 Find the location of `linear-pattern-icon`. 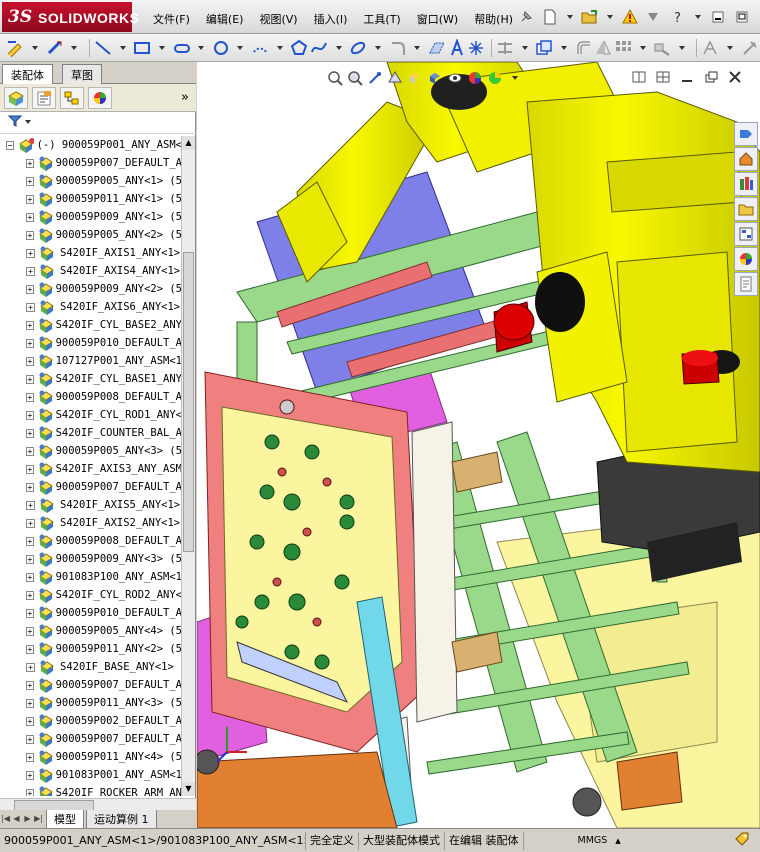

linear-pattern-icon is located at coordinates (623, 48).